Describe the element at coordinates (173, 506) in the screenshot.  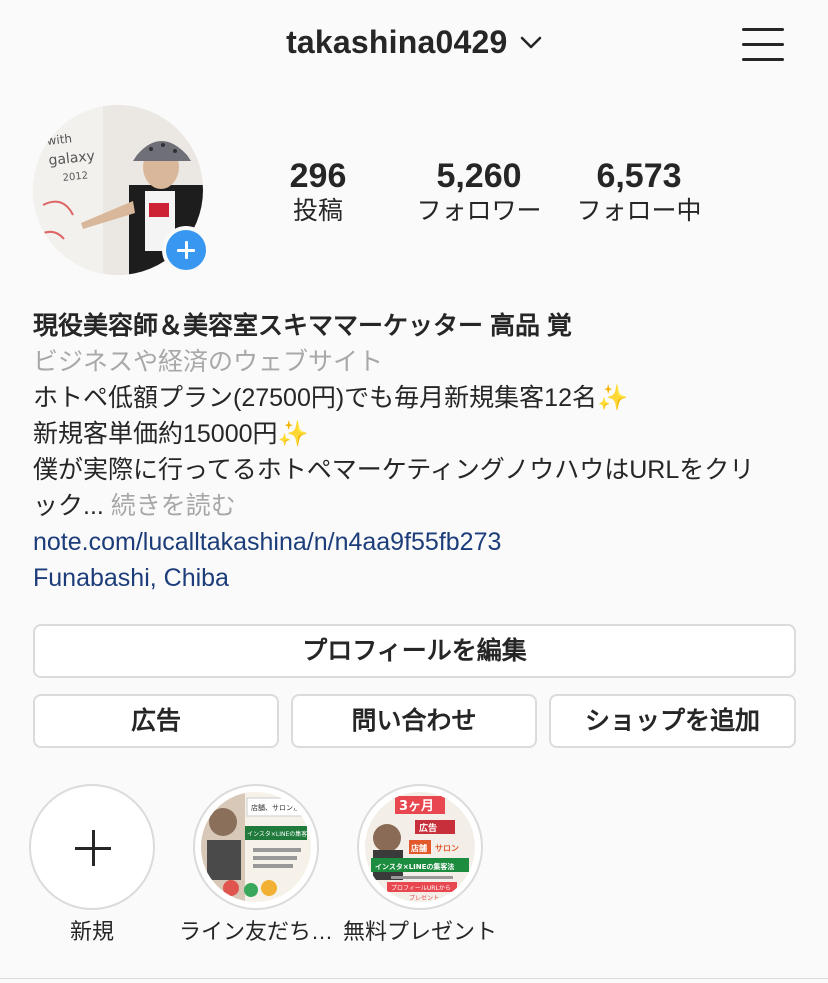
I see `read-more-link: 続きを読む` at that location.